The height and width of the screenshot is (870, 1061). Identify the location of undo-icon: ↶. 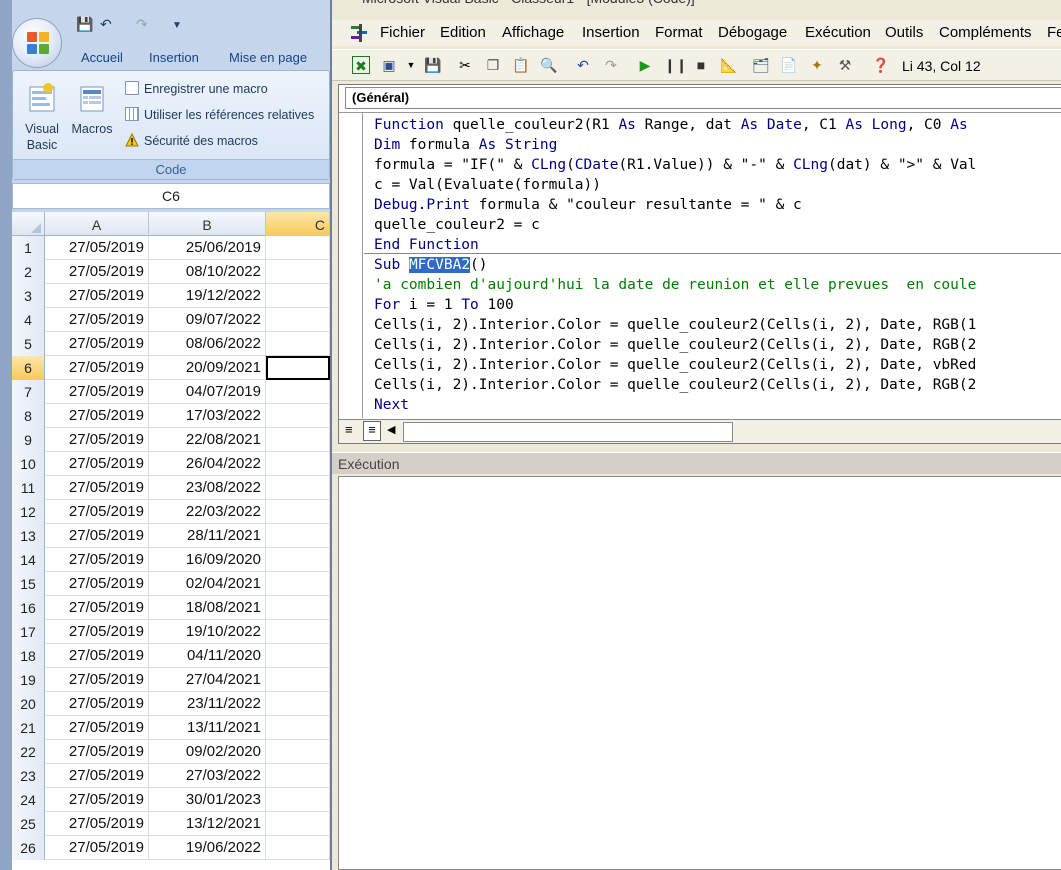
(106, 24).